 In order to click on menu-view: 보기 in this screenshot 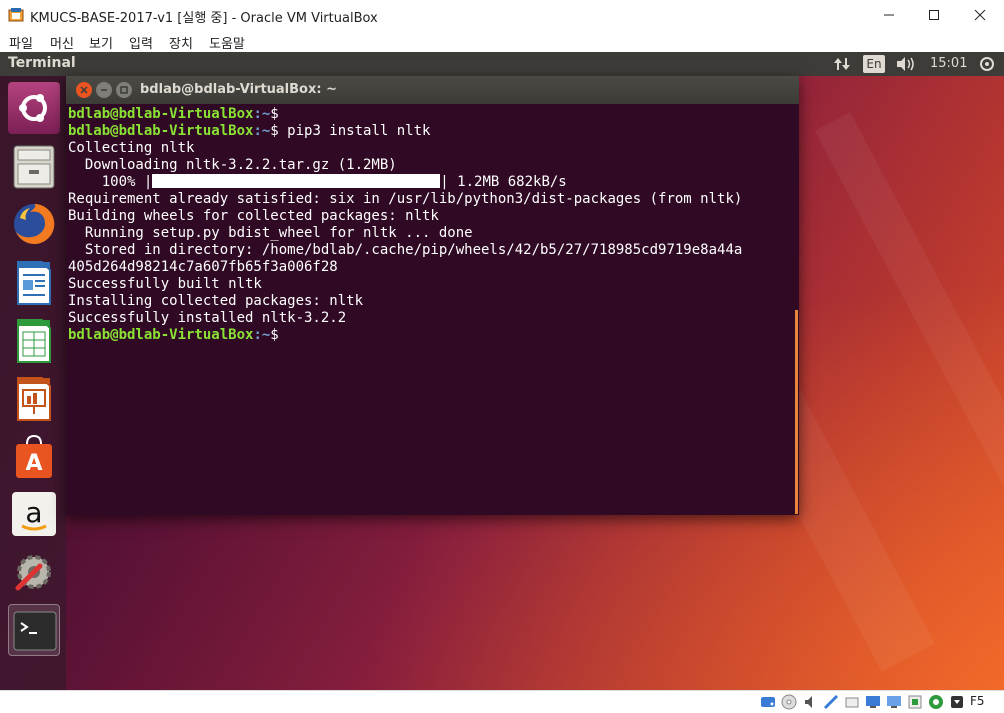, I will do `click(101, 42)`.